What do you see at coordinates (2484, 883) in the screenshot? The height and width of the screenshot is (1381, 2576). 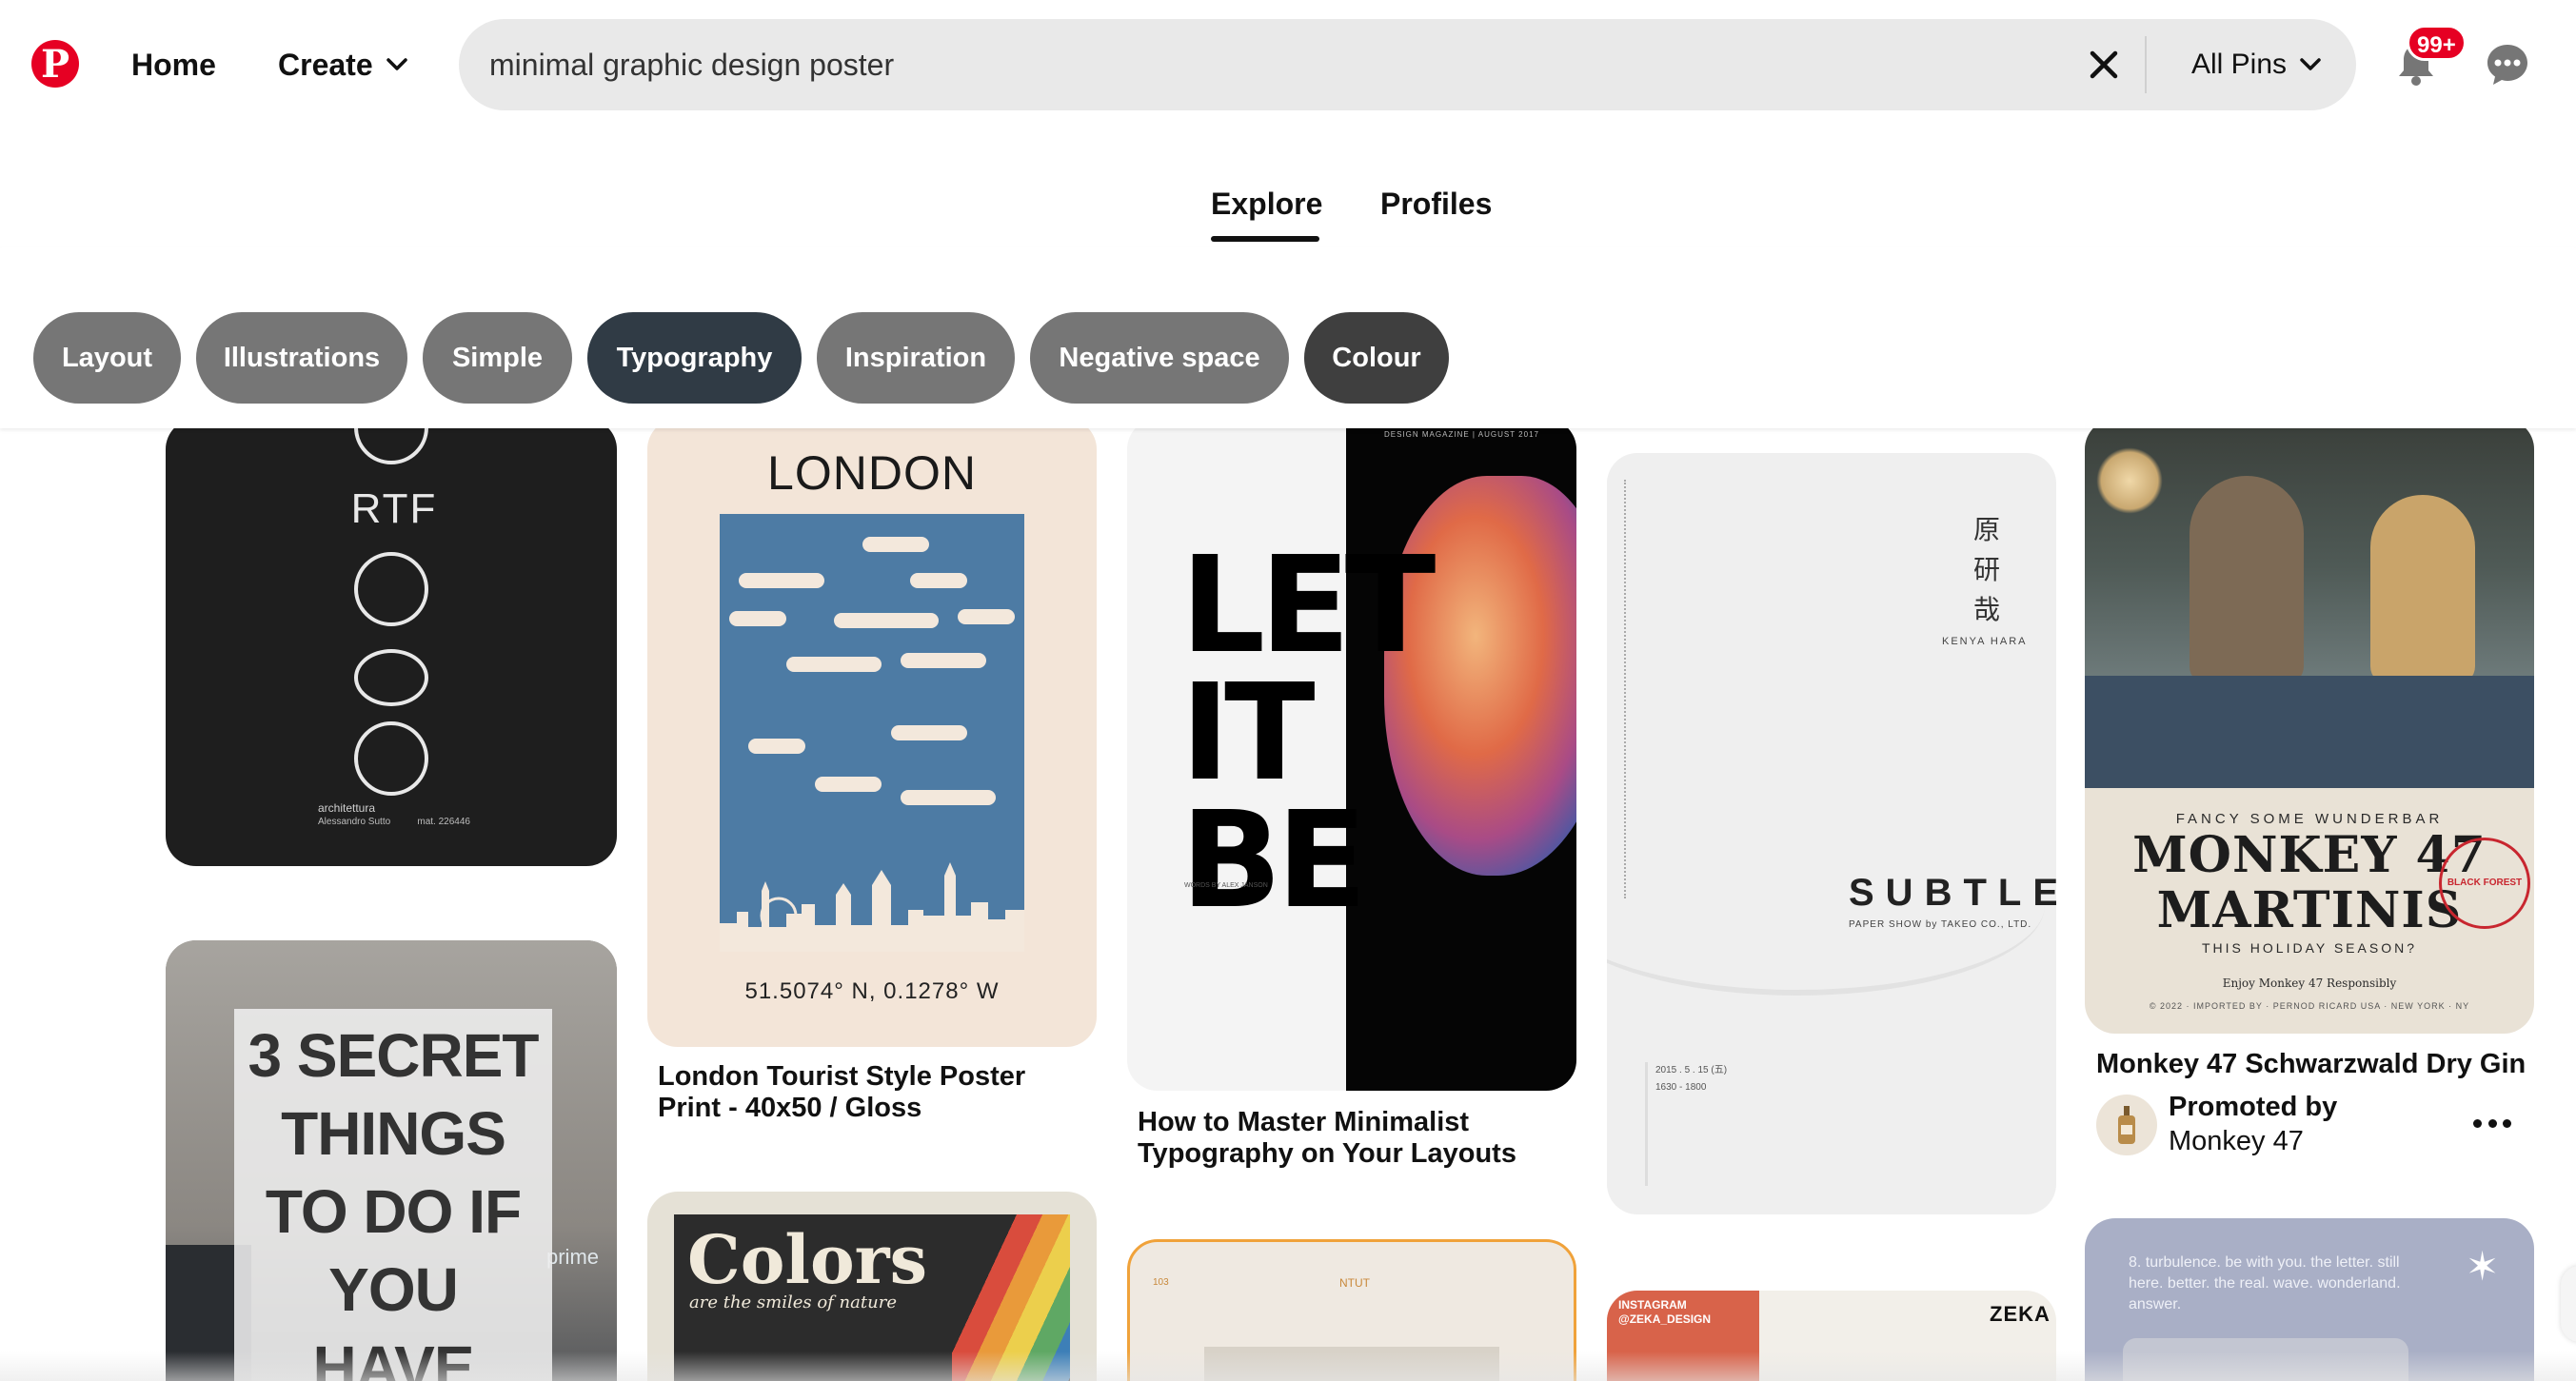 I see `black-forest-stamp: BLACK FOREST` at bounding box center [2484, 883].